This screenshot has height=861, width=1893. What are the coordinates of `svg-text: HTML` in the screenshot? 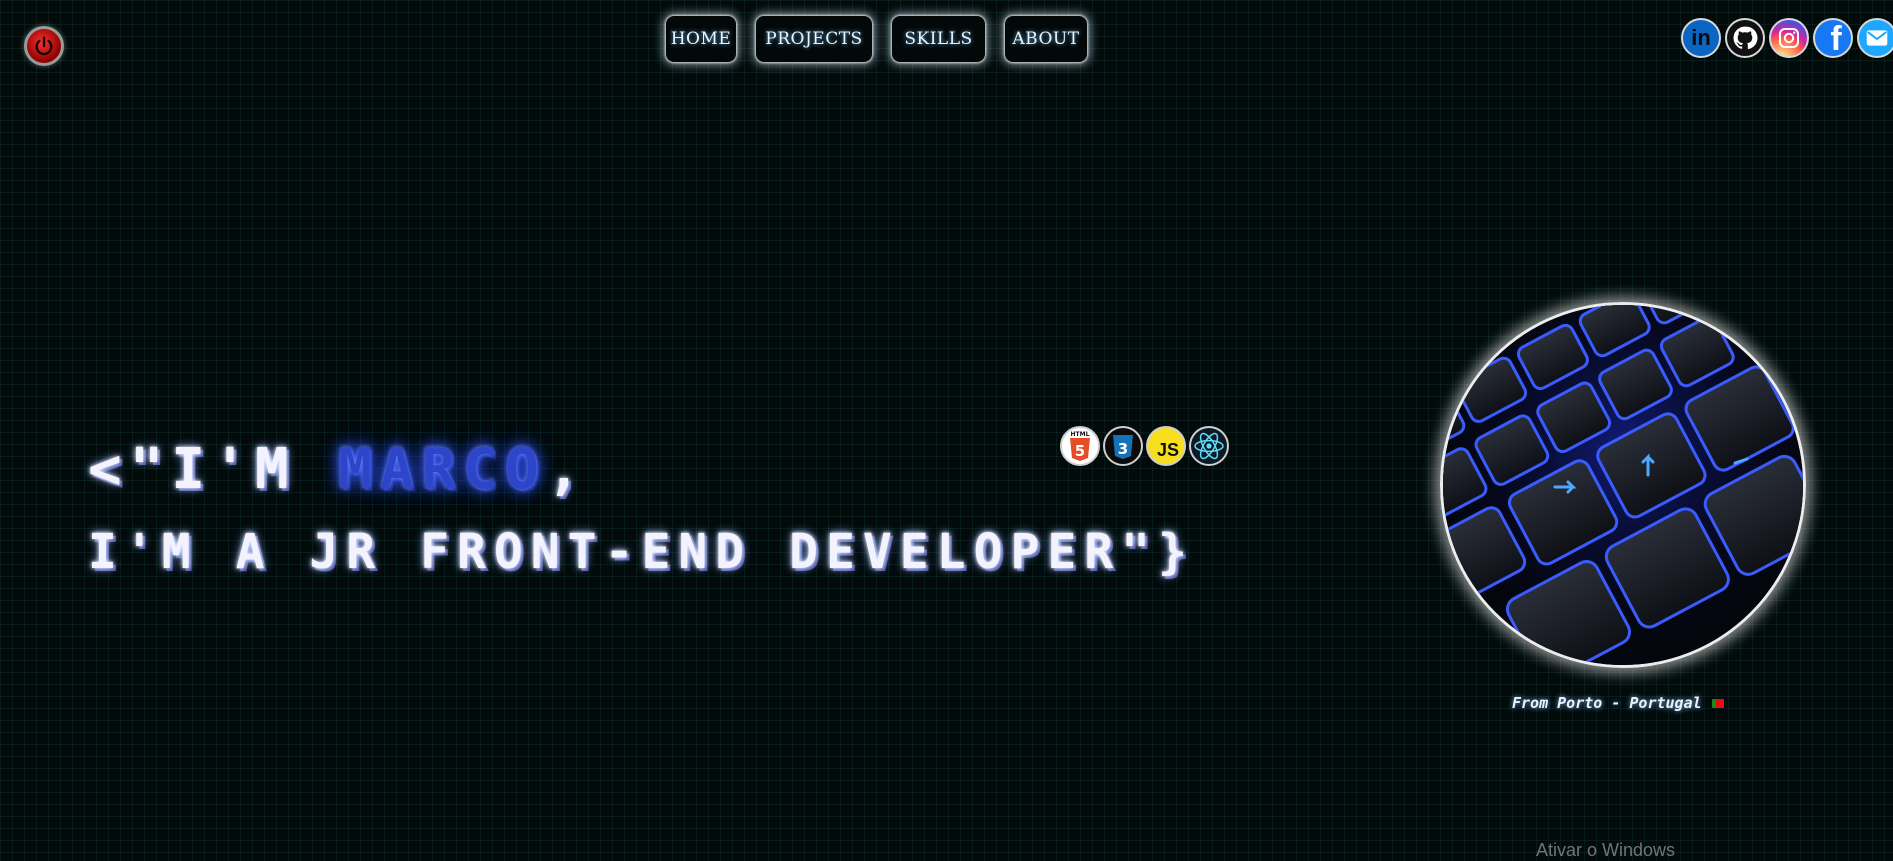 It's located at (1080, 434).